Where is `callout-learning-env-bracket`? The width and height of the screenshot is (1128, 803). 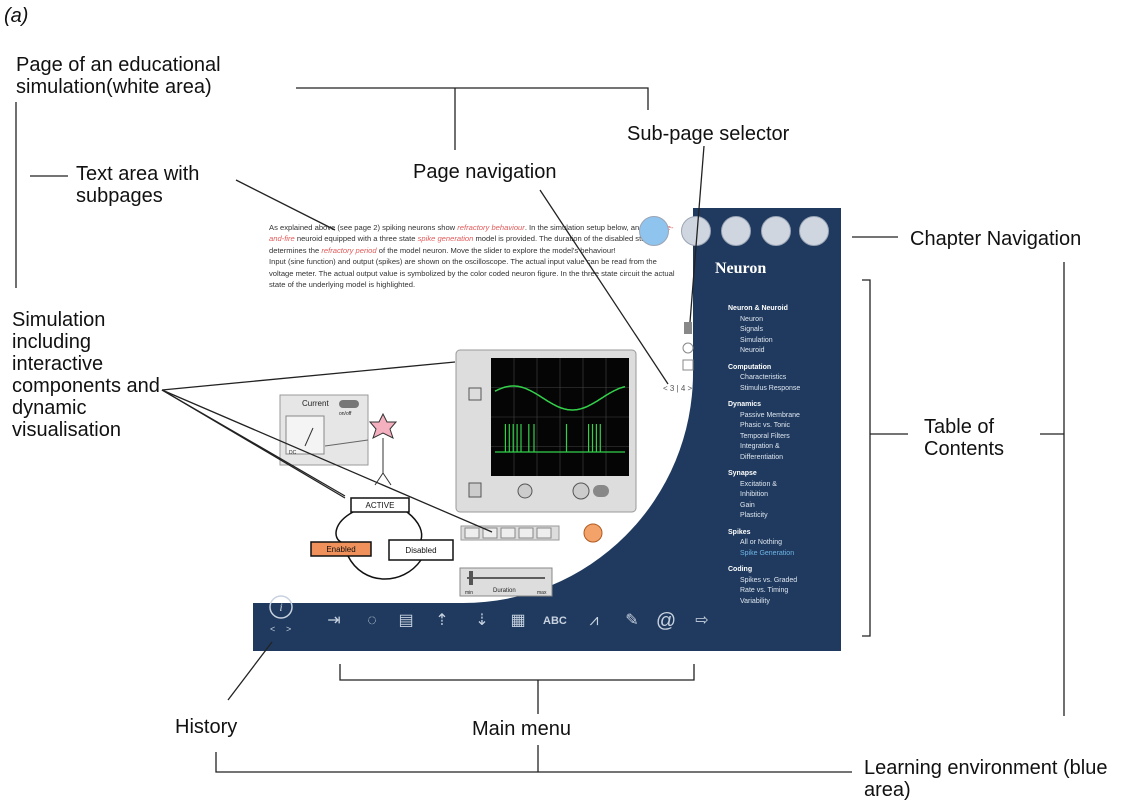 callout-learning-env-bracket is located at coordinates (533, 762).